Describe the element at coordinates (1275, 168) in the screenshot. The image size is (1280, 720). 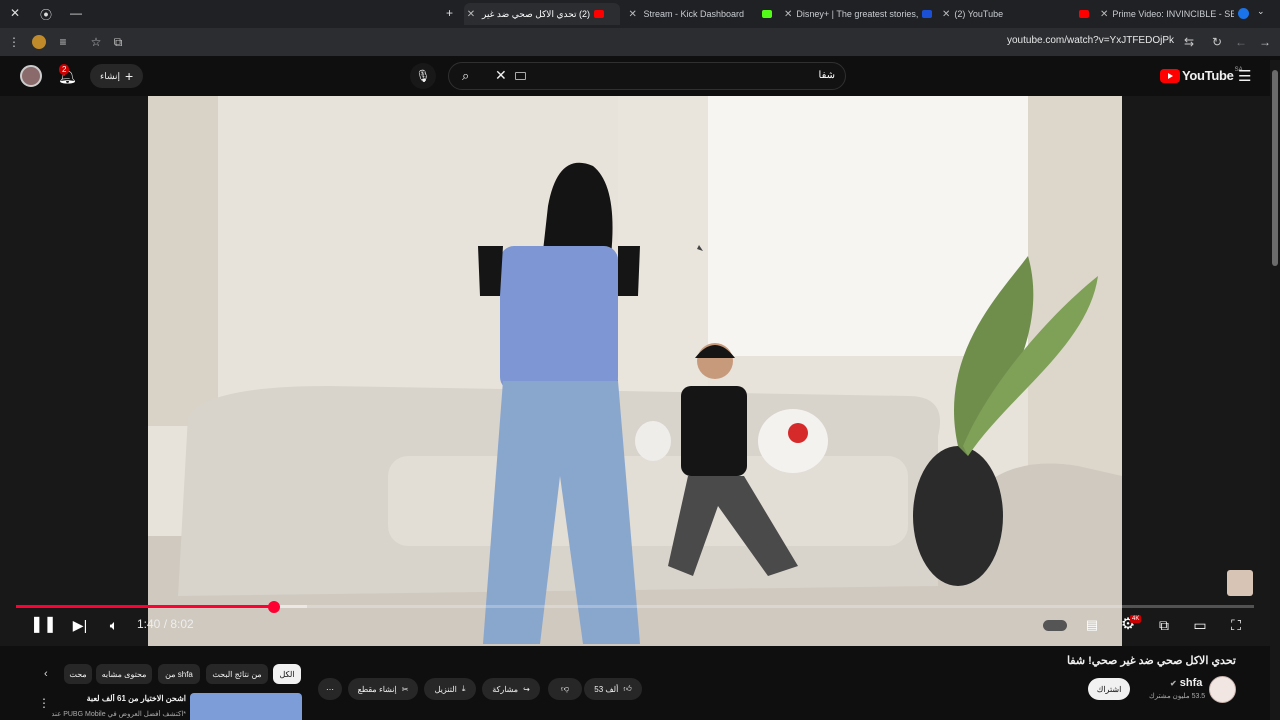
I see `scrollbar-thumb` at that location.